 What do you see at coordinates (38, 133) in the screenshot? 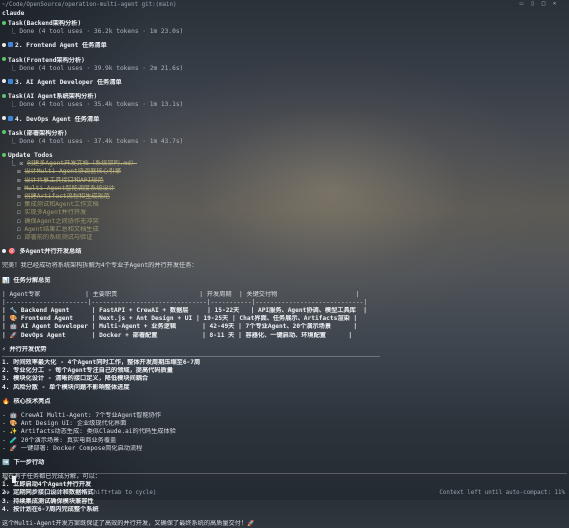
I see `task-title: Task(部署架构分析)` at bounding box center [38, 133].